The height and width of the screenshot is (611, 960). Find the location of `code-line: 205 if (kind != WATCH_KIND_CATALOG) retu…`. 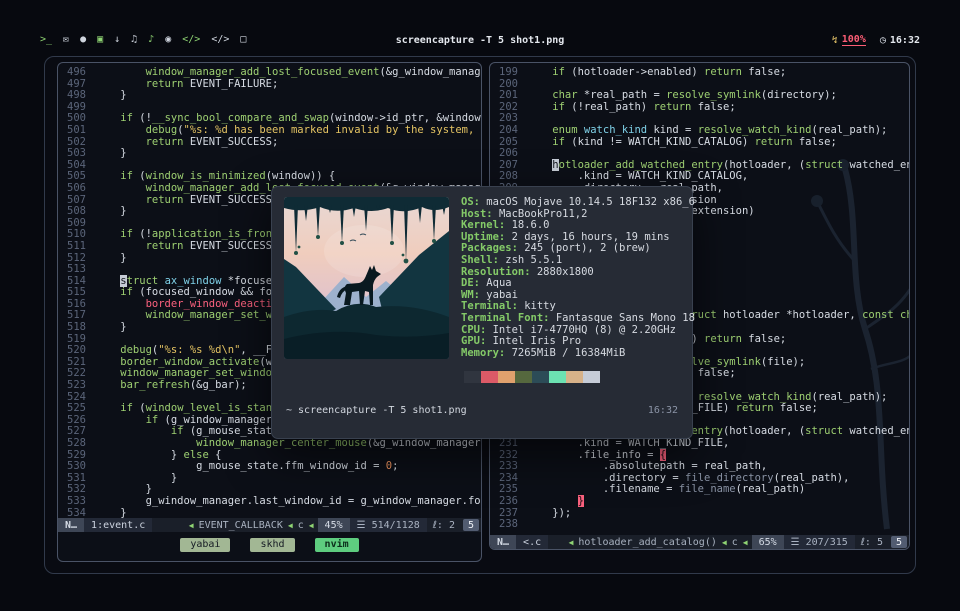

code-line: 205 if (kind != WATCH_KIND_CATALOG) retu… is located at coordinates (702, 142).